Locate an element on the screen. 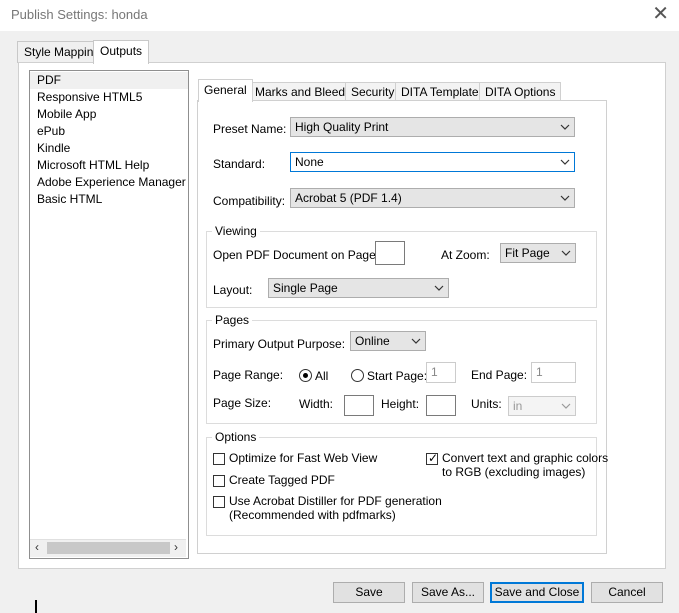  convert-rgb-sublabel: to RGB (excluding images) is located at coordinates (514, 472).